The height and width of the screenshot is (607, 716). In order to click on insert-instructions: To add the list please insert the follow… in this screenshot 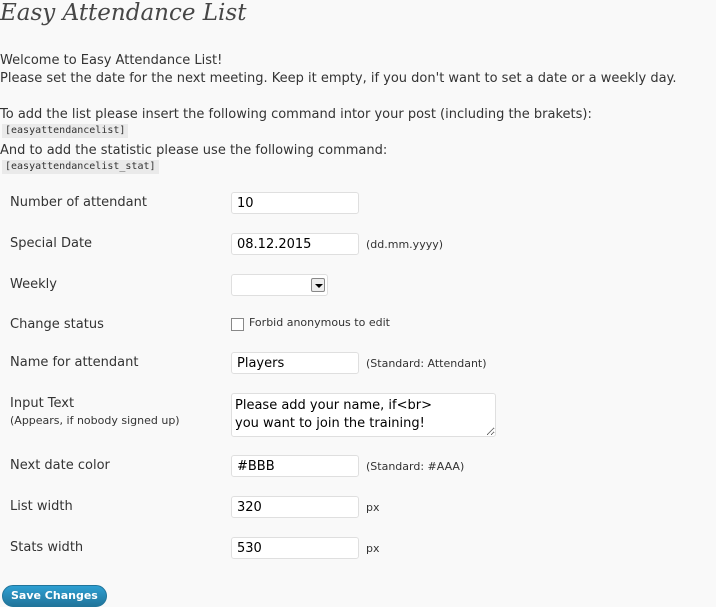, I will do `click(296, 114)`.